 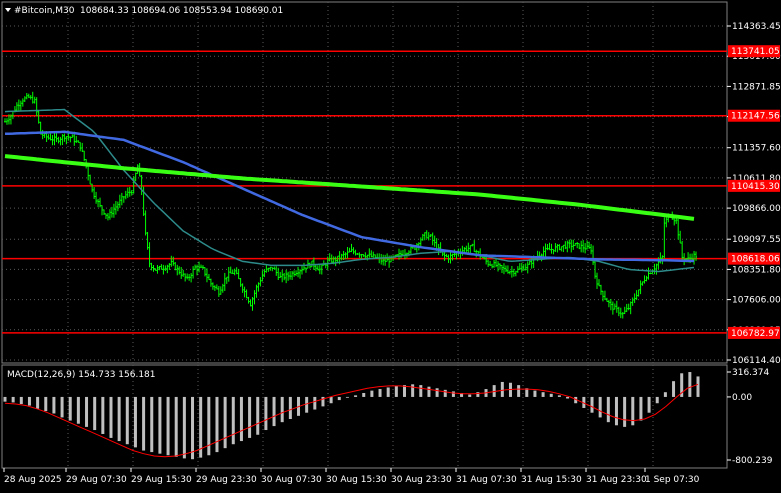 I want to click on macd-label: MACD(12,26,9) 154.733 156.181, so click(x=81, y=375).